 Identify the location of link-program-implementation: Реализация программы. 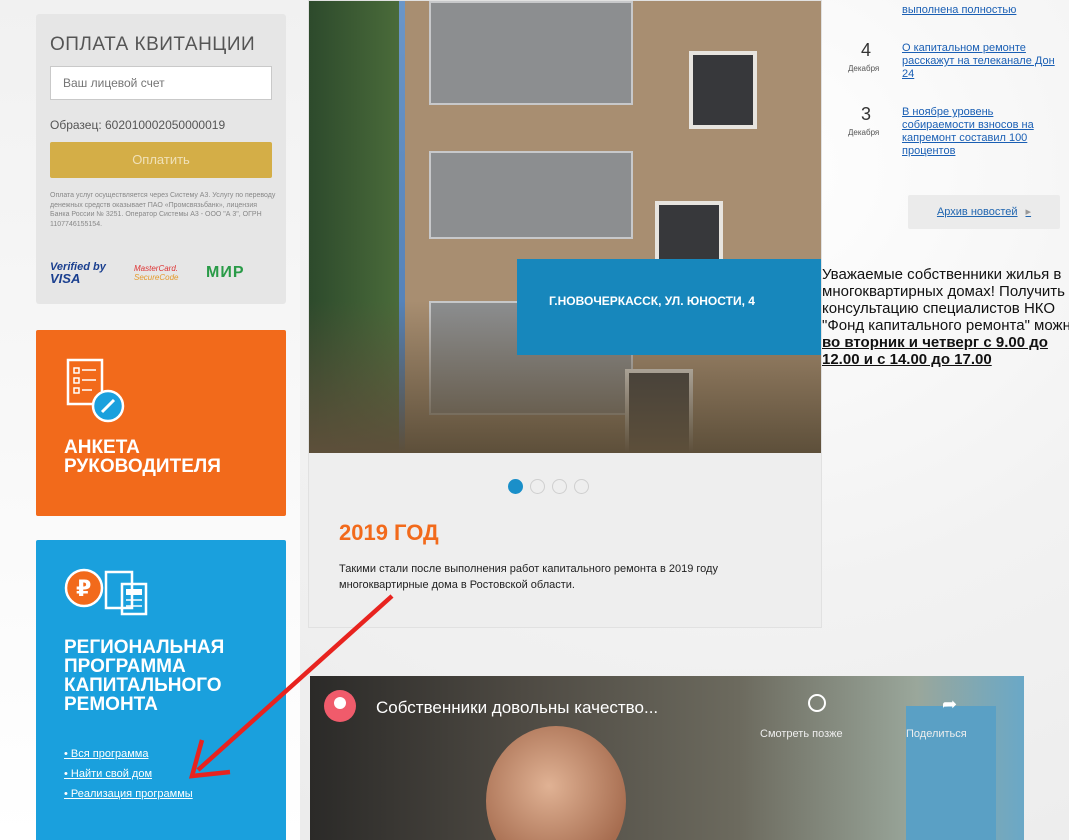
(128, 794).